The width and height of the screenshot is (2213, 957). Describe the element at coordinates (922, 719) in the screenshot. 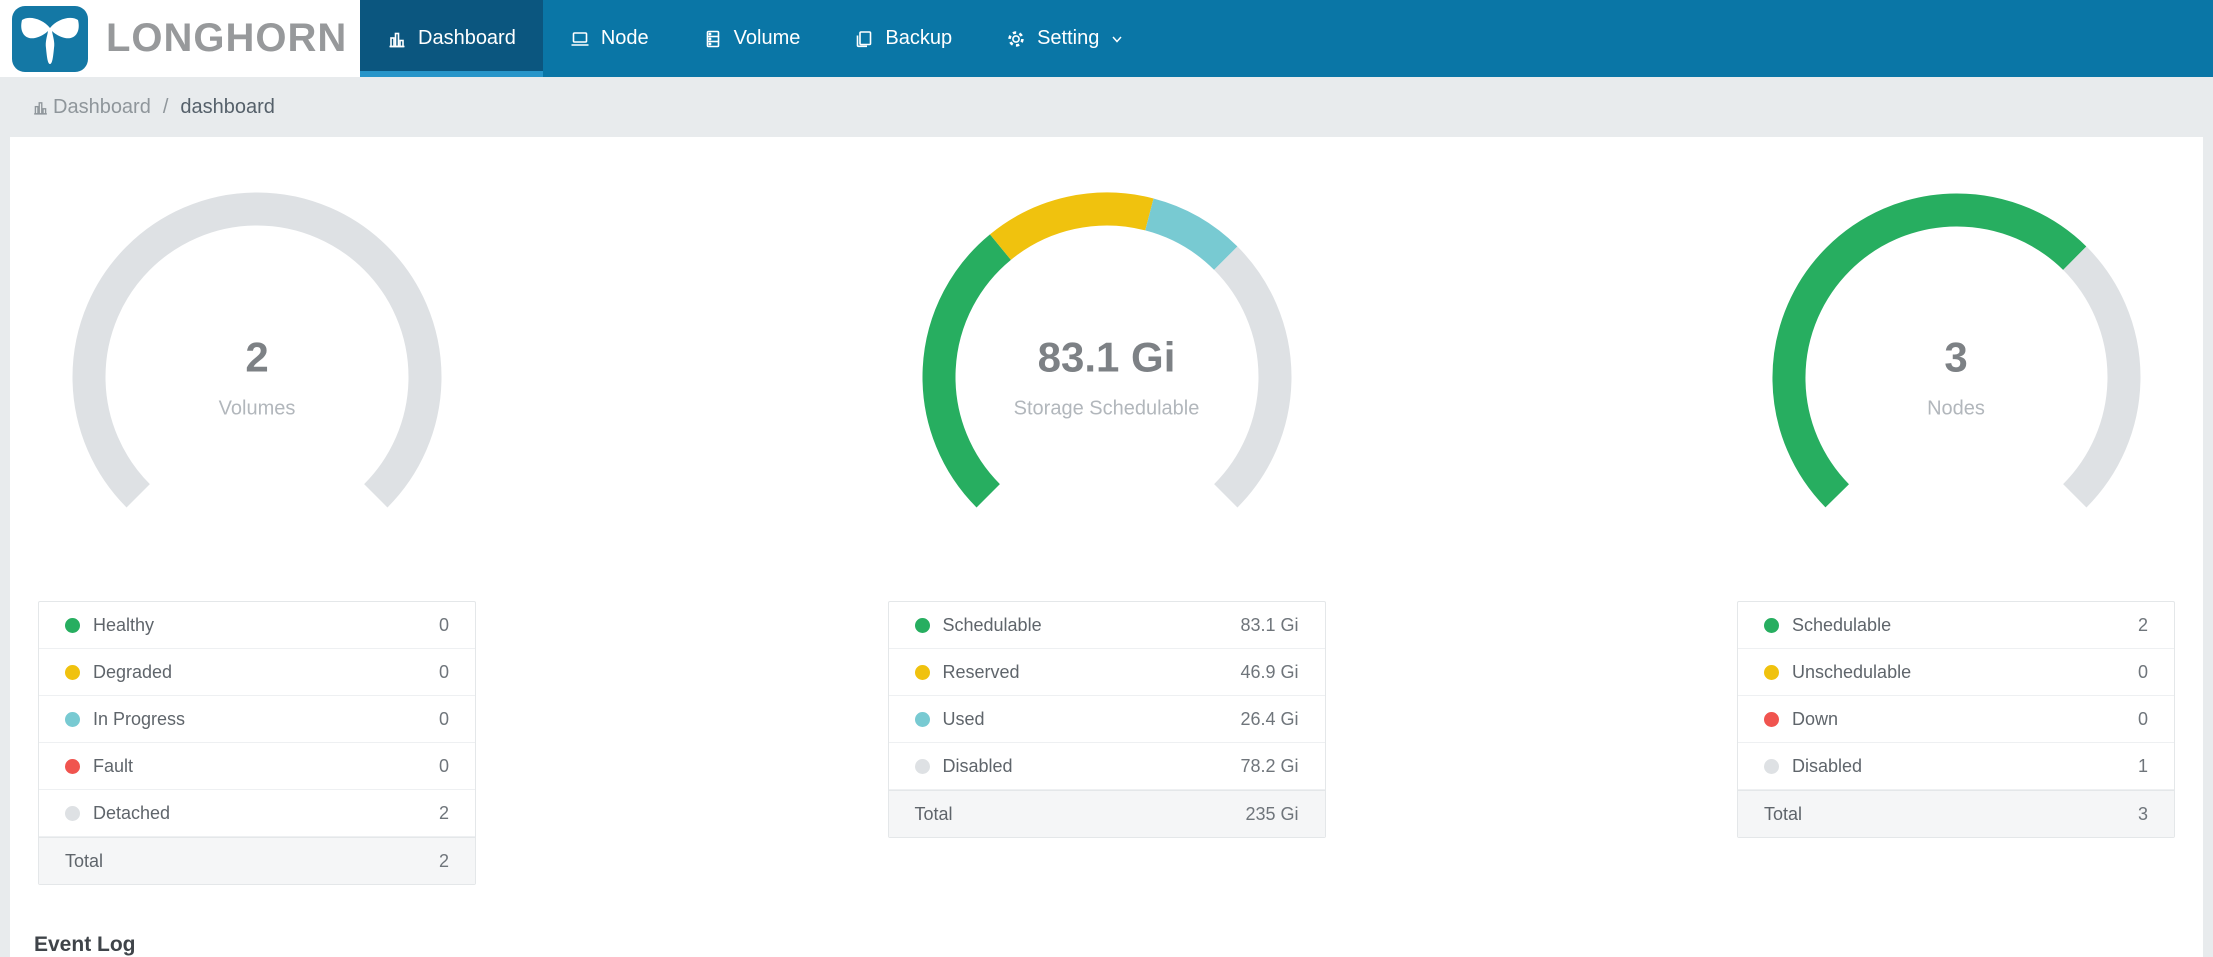

I see `used-dot` at that location.